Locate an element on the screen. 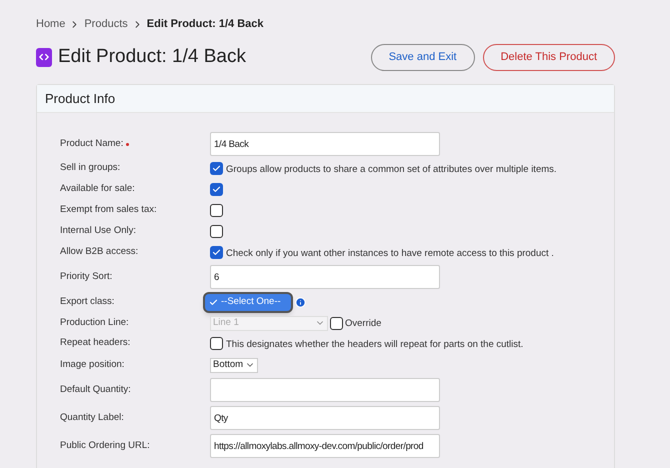  field-label: Allow B2B access: is located at coordinates (99, 252).